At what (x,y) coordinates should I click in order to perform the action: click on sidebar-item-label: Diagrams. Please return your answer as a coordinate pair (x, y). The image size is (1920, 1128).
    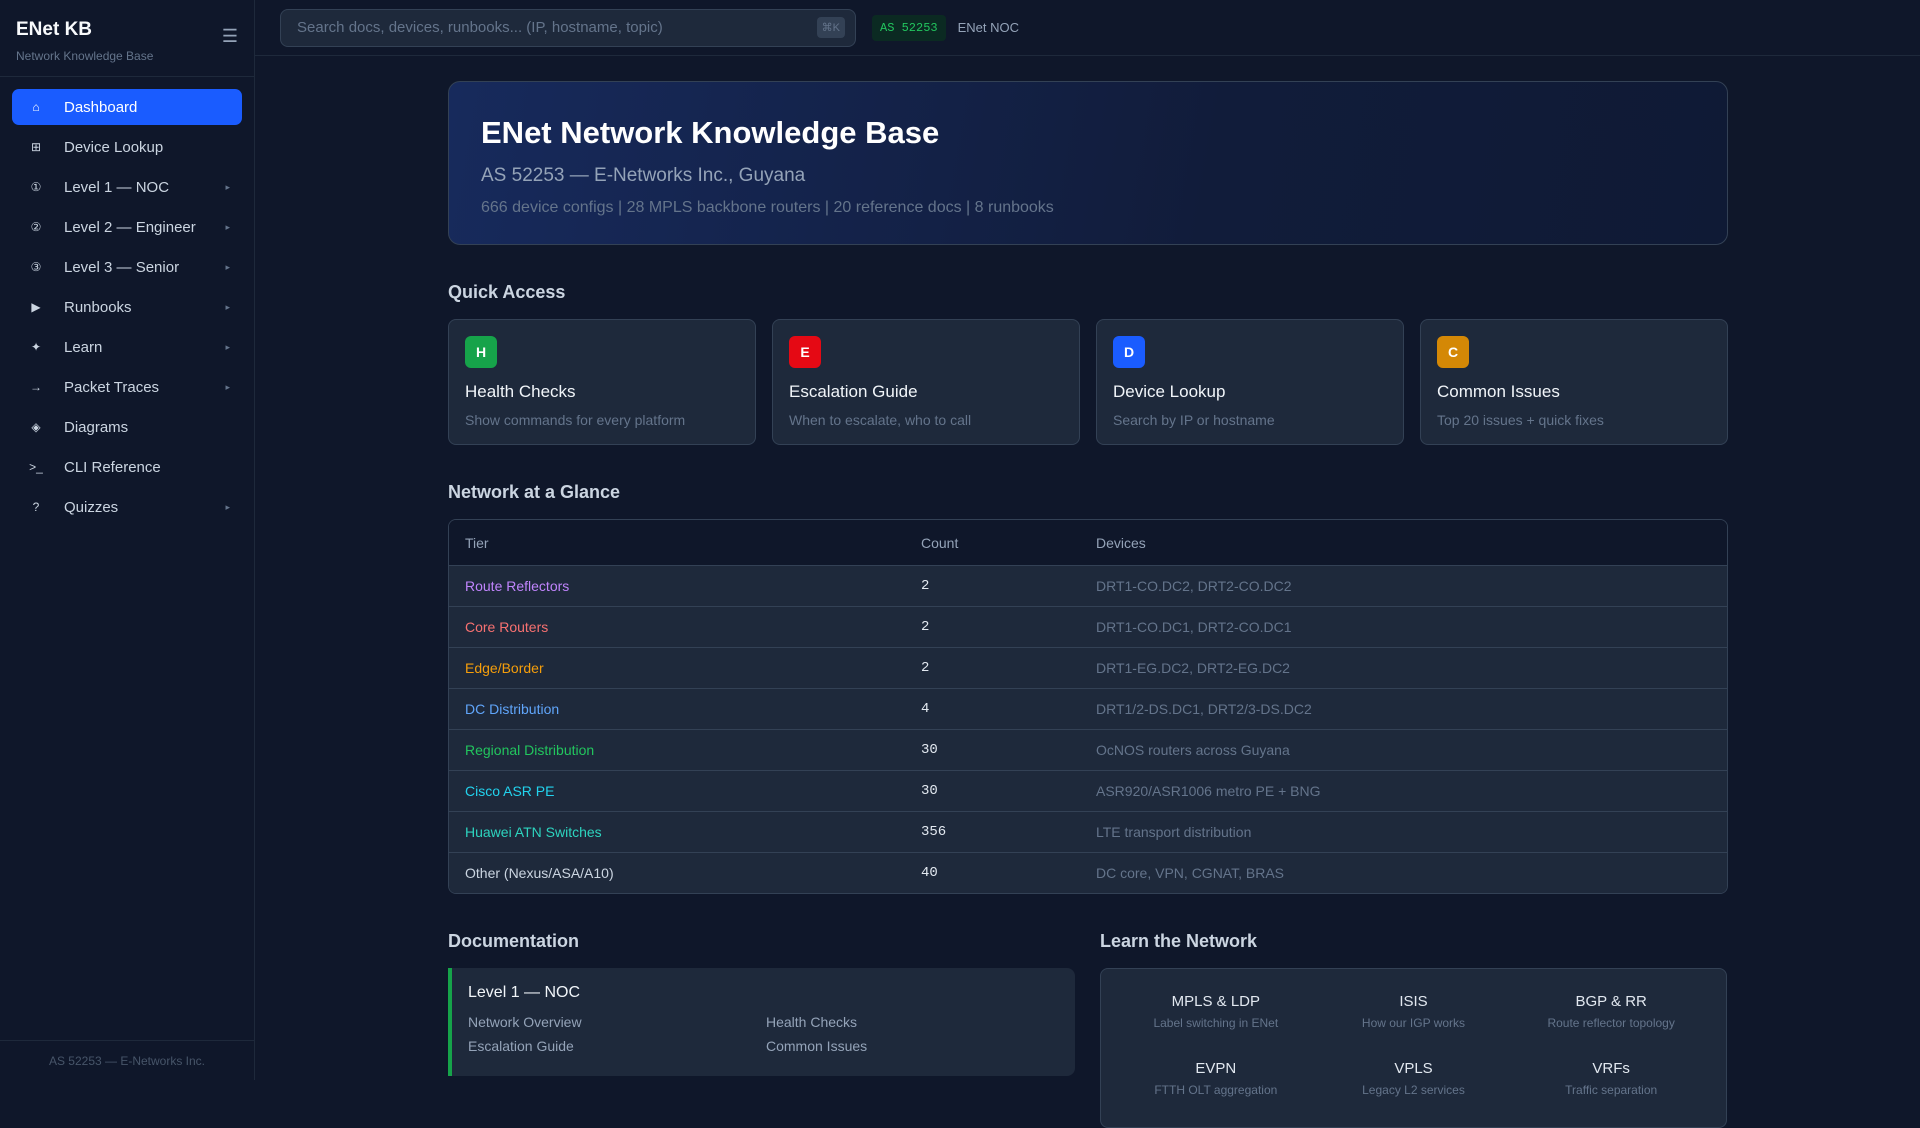
    Looking at the image, I should click on (96, 427).